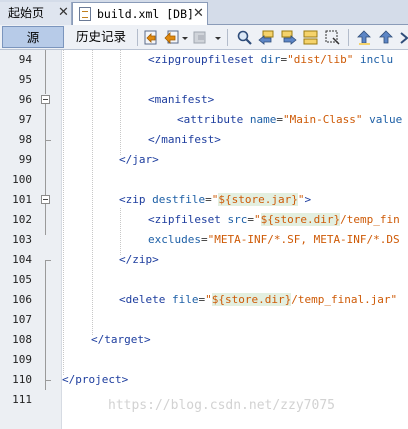 This screenshot has height=429, width=408. Describe the element at coordinates (142, 299) in the screenshot. I see `xml-tag: <delete` at that location.